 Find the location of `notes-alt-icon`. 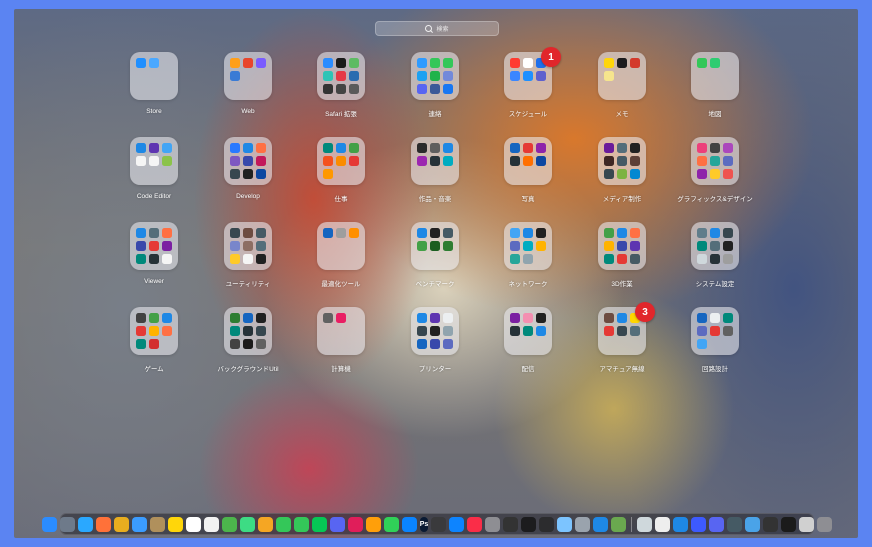

notes-alt-icon is located at coordinates (645, 524).